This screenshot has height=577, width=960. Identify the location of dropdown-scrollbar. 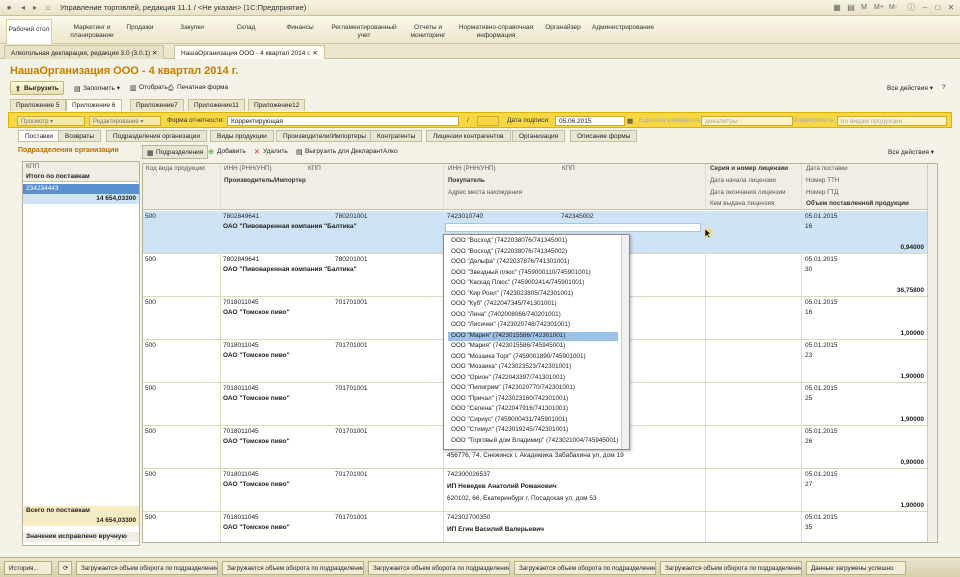
(625, 342).